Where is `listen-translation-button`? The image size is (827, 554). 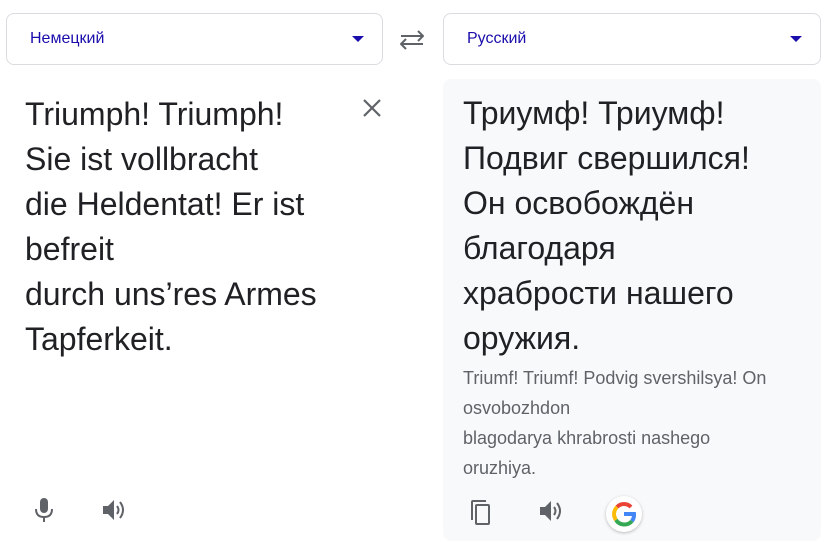
listen-translation-button is located at coordinates (551, 511).